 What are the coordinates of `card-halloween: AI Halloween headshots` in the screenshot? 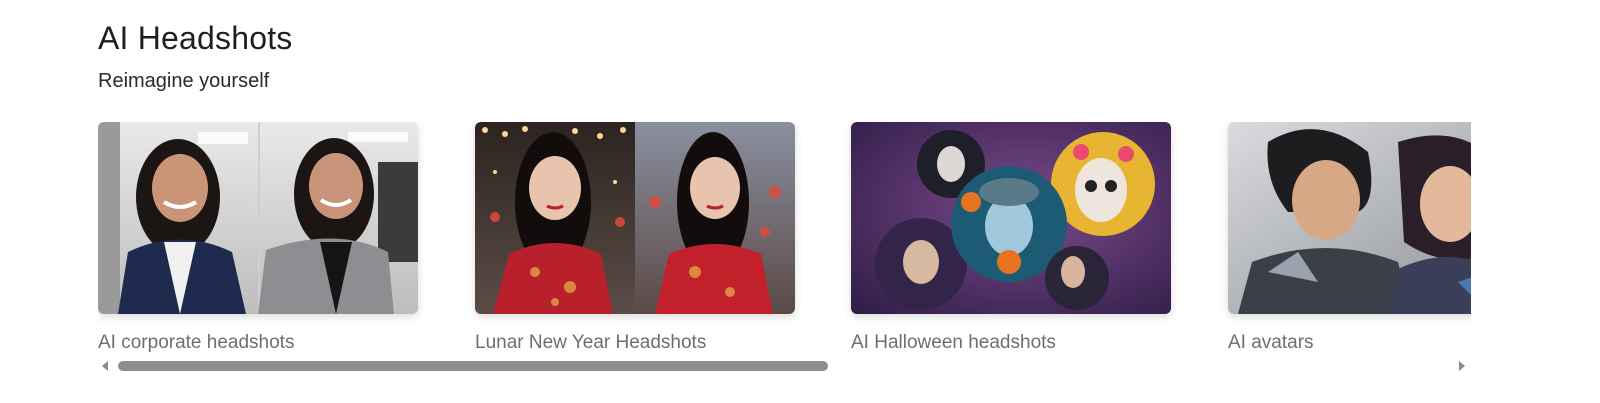 It's located at (1011, 237).